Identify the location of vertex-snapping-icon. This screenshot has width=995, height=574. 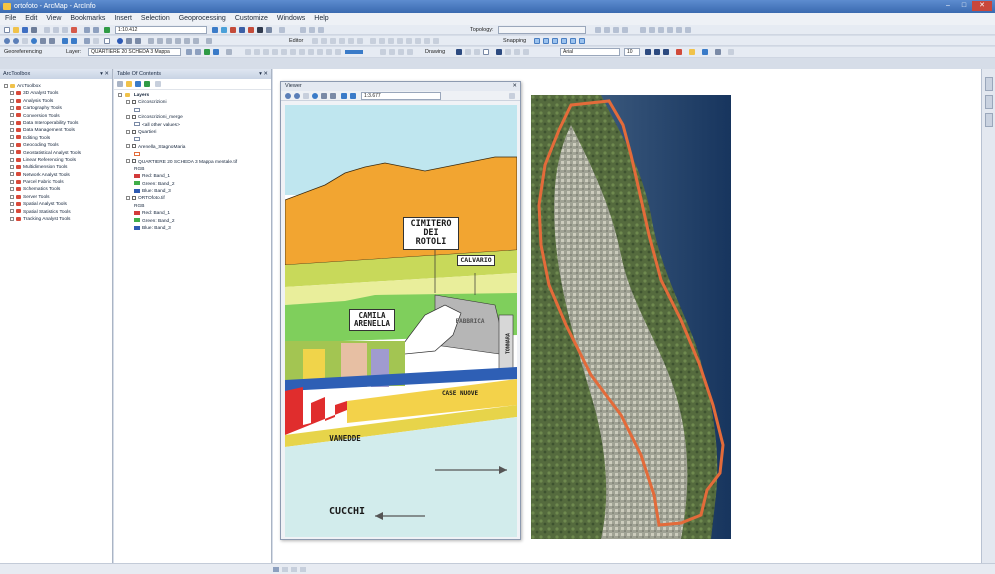
(555, 41).